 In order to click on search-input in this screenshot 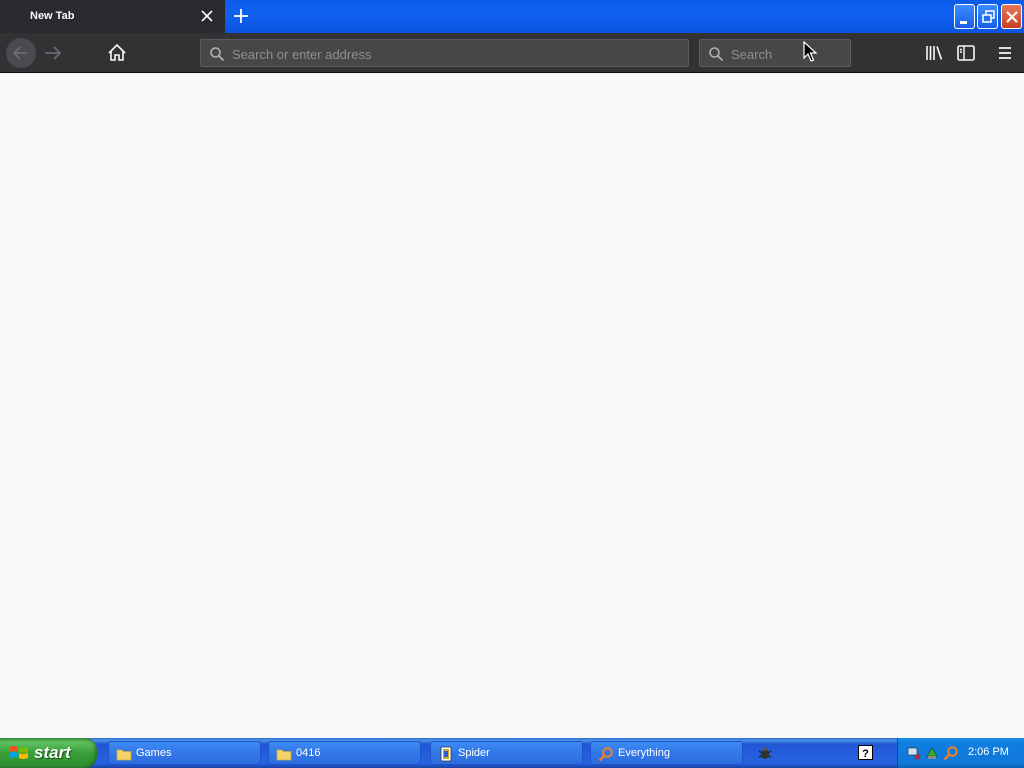, I will do `click(788, 54)`.